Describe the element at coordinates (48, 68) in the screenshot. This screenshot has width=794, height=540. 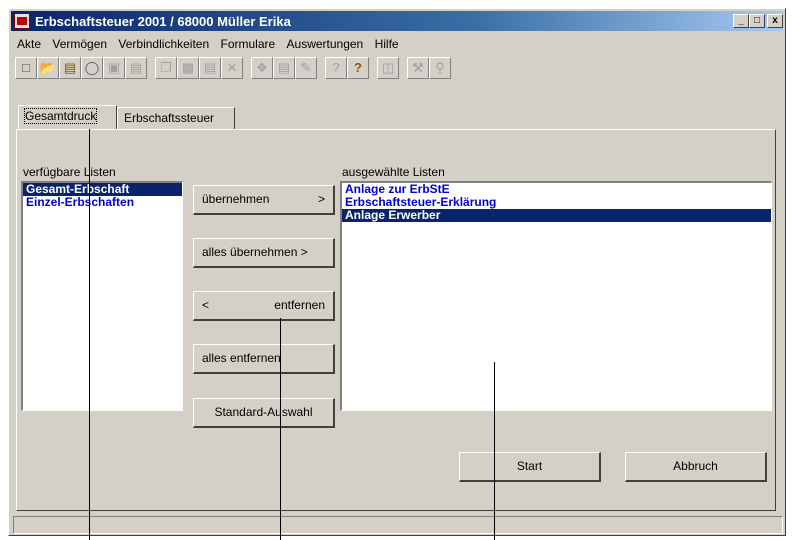
I see `open-folder-icon: 📂` at that location.